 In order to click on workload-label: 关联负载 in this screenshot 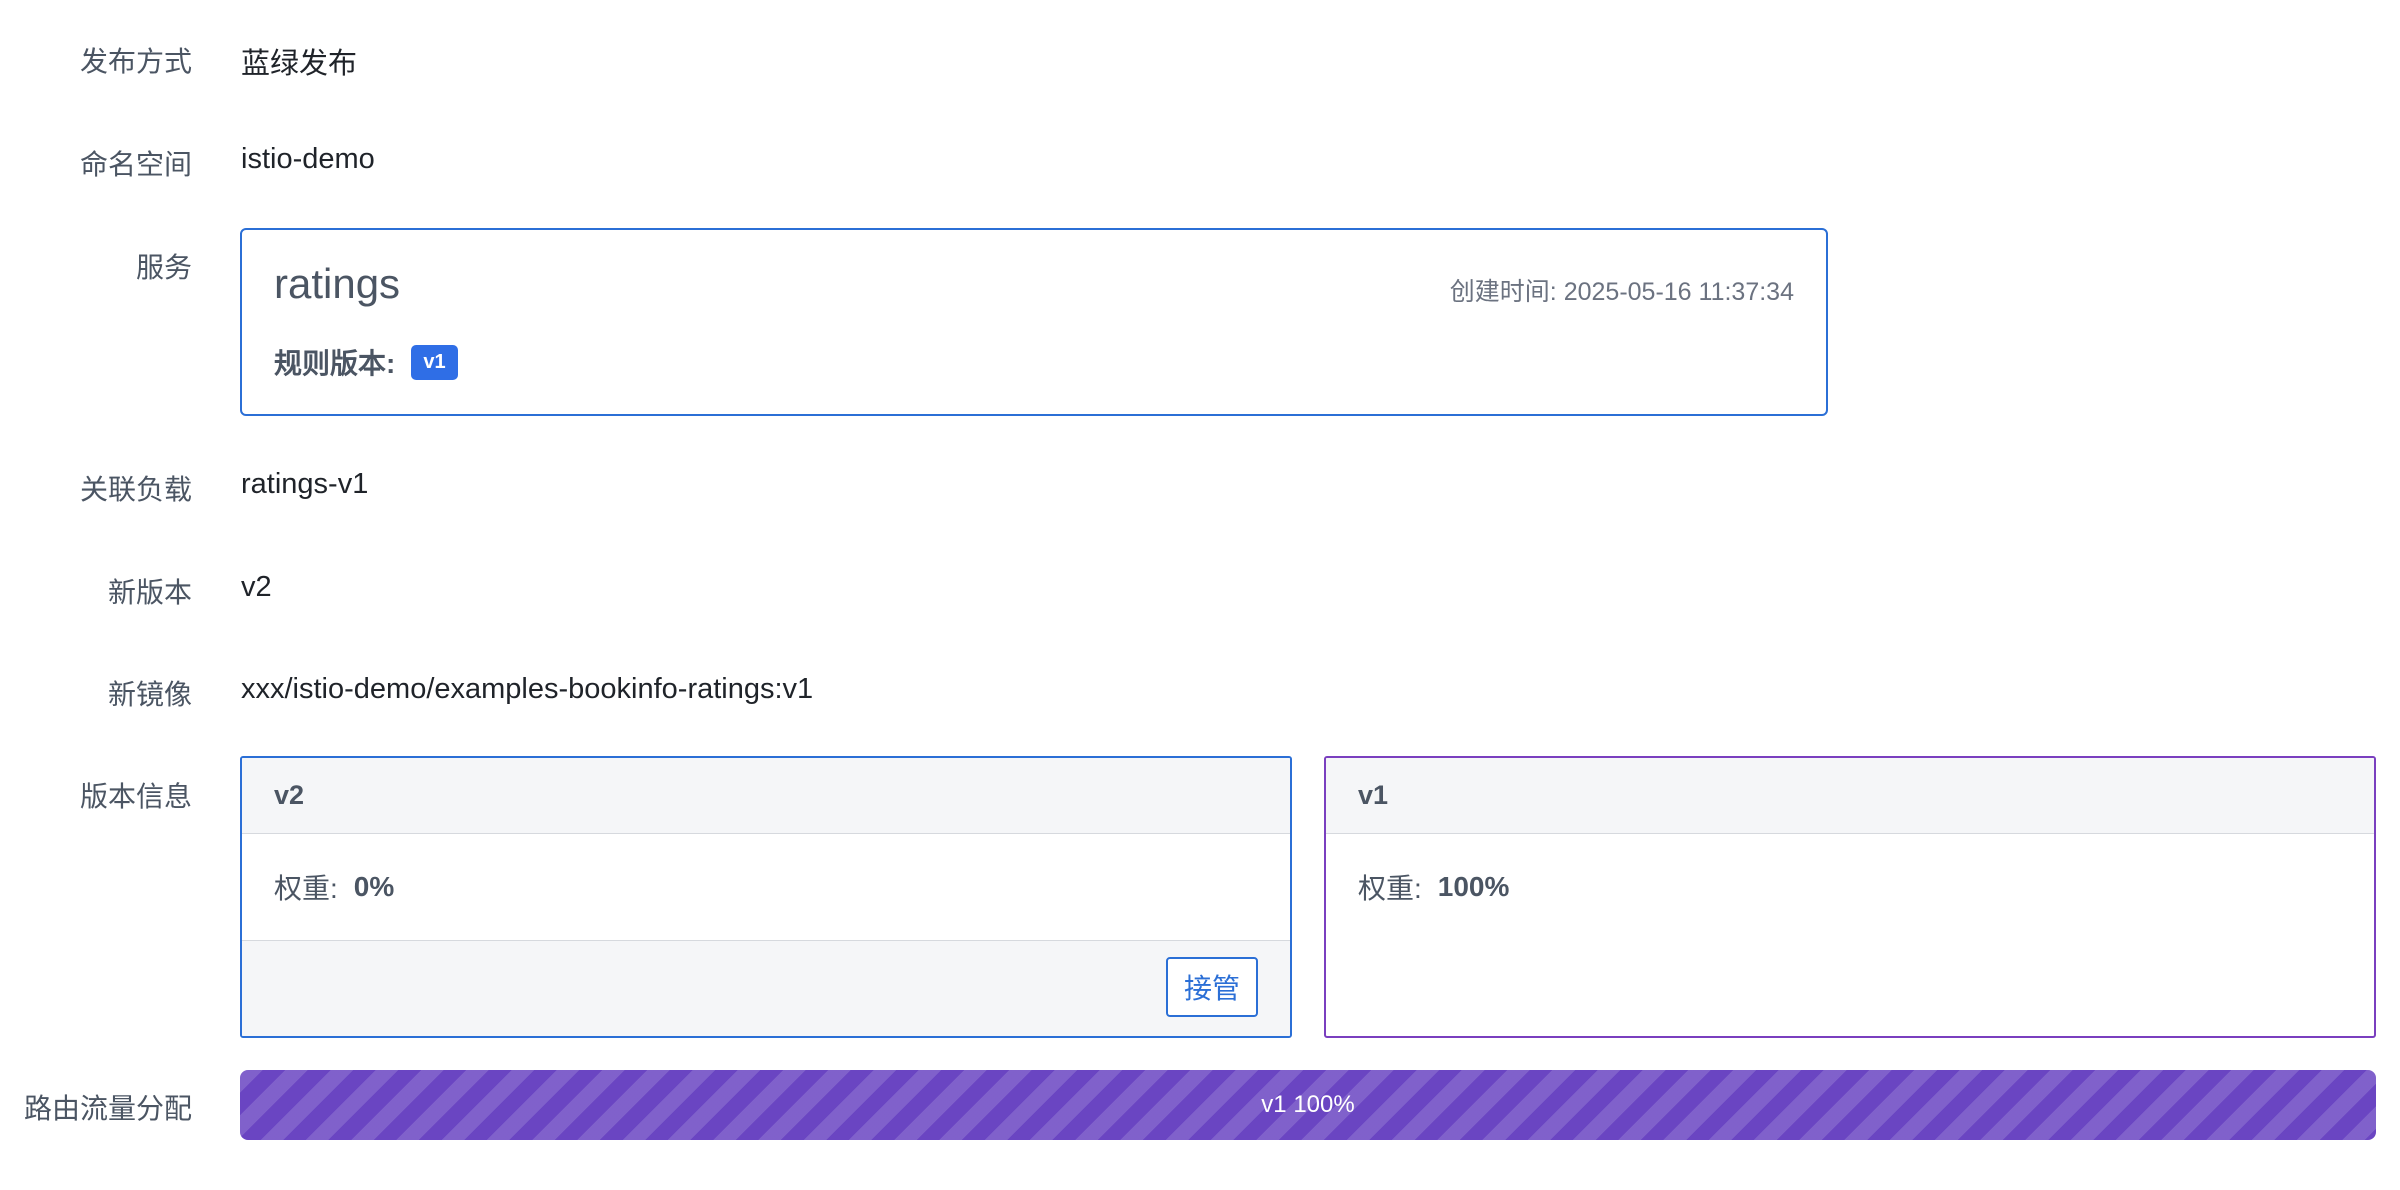, I will do `click(135, 489)`.